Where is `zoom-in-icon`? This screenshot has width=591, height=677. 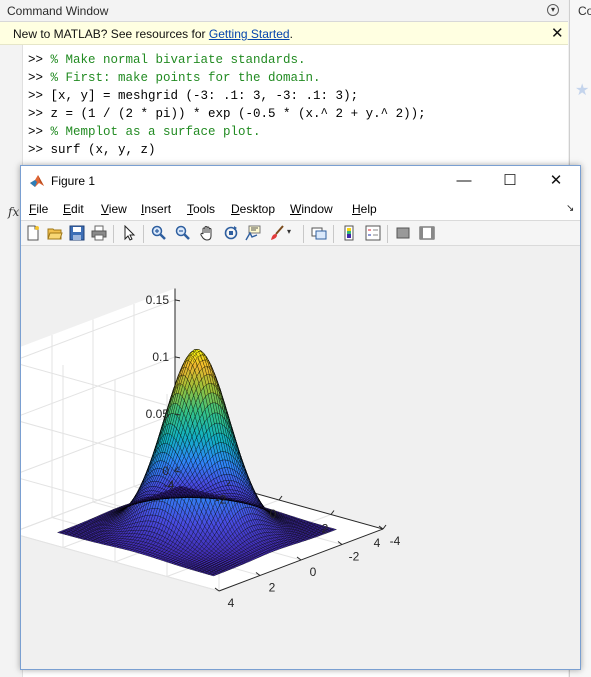
zoom-in-icon is located at coordinates (159, 233).